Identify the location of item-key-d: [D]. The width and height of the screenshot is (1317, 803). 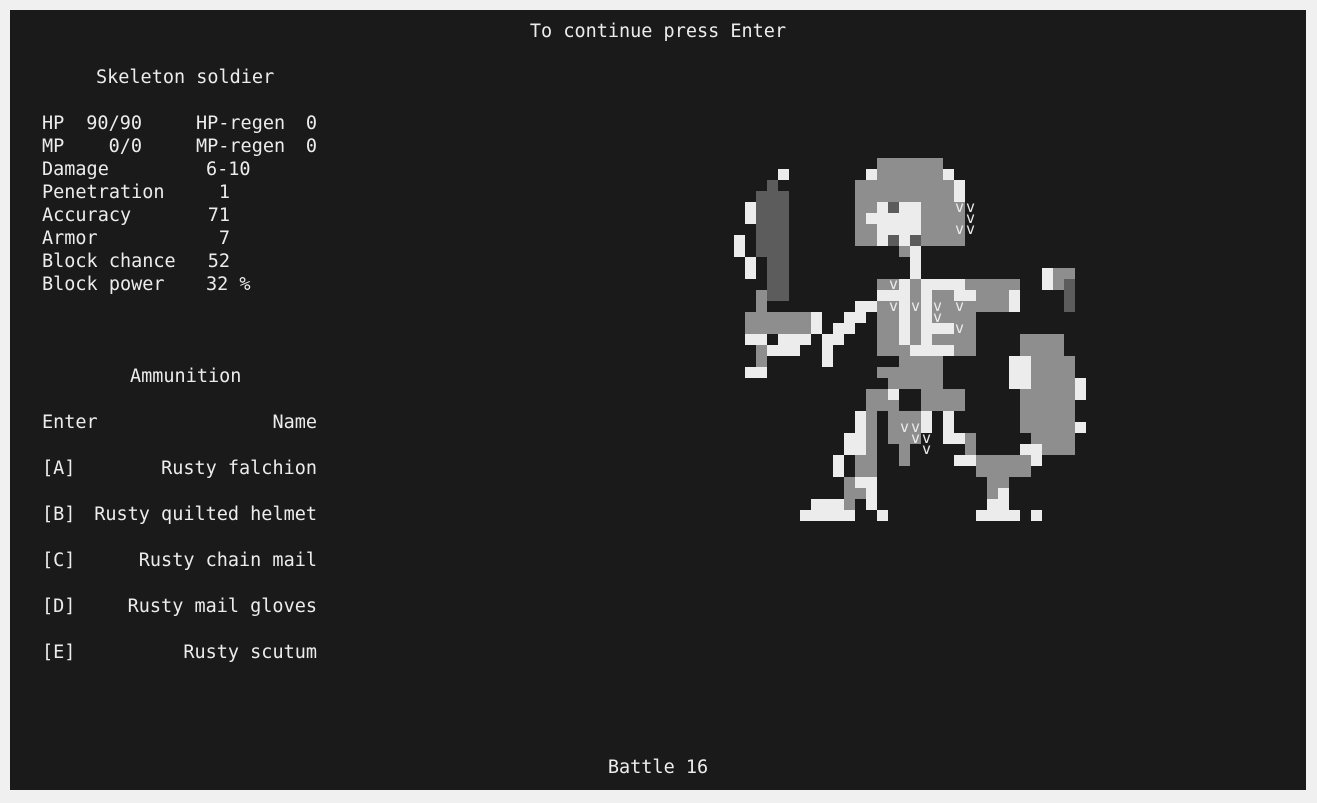
(58, 606).